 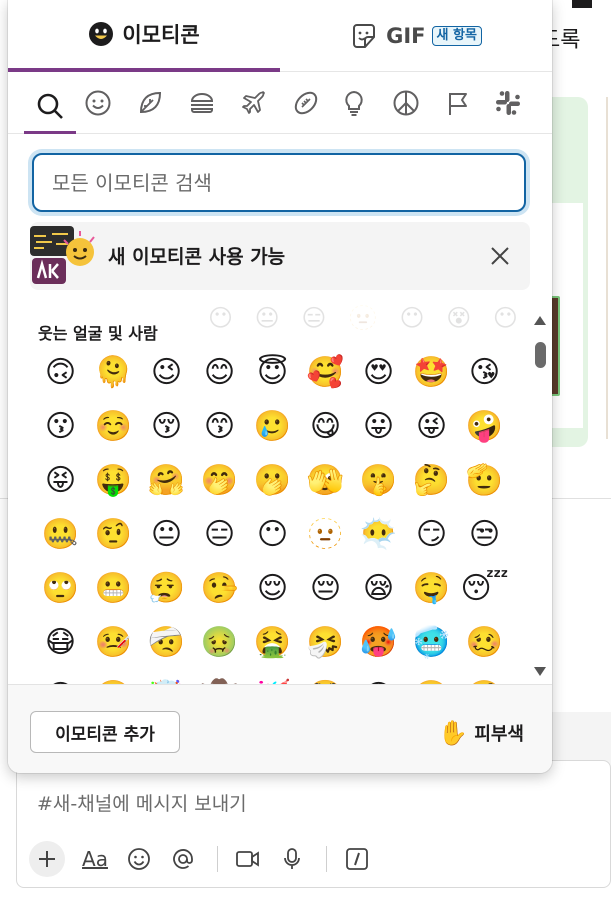 I want to click on scrollbar-thumb, so click(x=540, y=355).